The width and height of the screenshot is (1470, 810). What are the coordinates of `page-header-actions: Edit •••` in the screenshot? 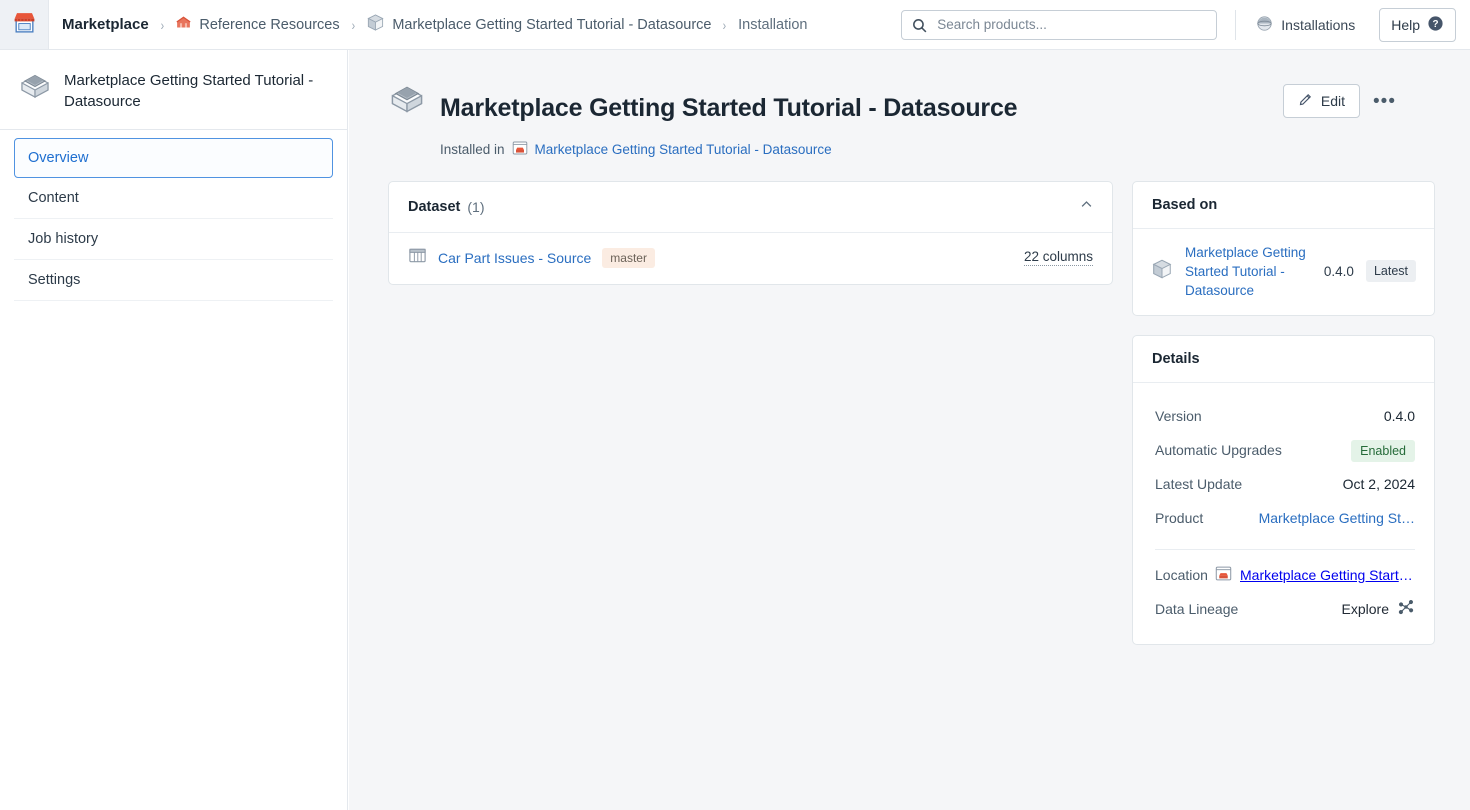 It's located at (1342, 97).